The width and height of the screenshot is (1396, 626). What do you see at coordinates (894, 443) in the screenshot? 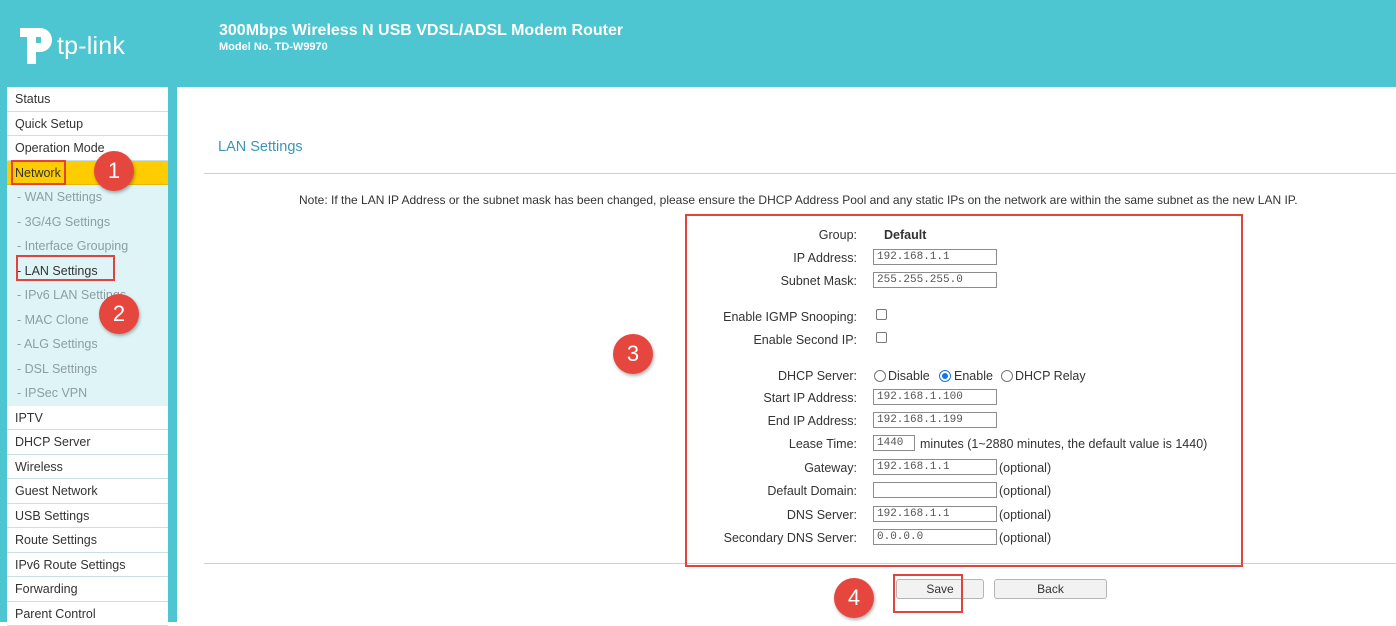
I see `lease-time-input: 1440` at bounding box center [894, 443].